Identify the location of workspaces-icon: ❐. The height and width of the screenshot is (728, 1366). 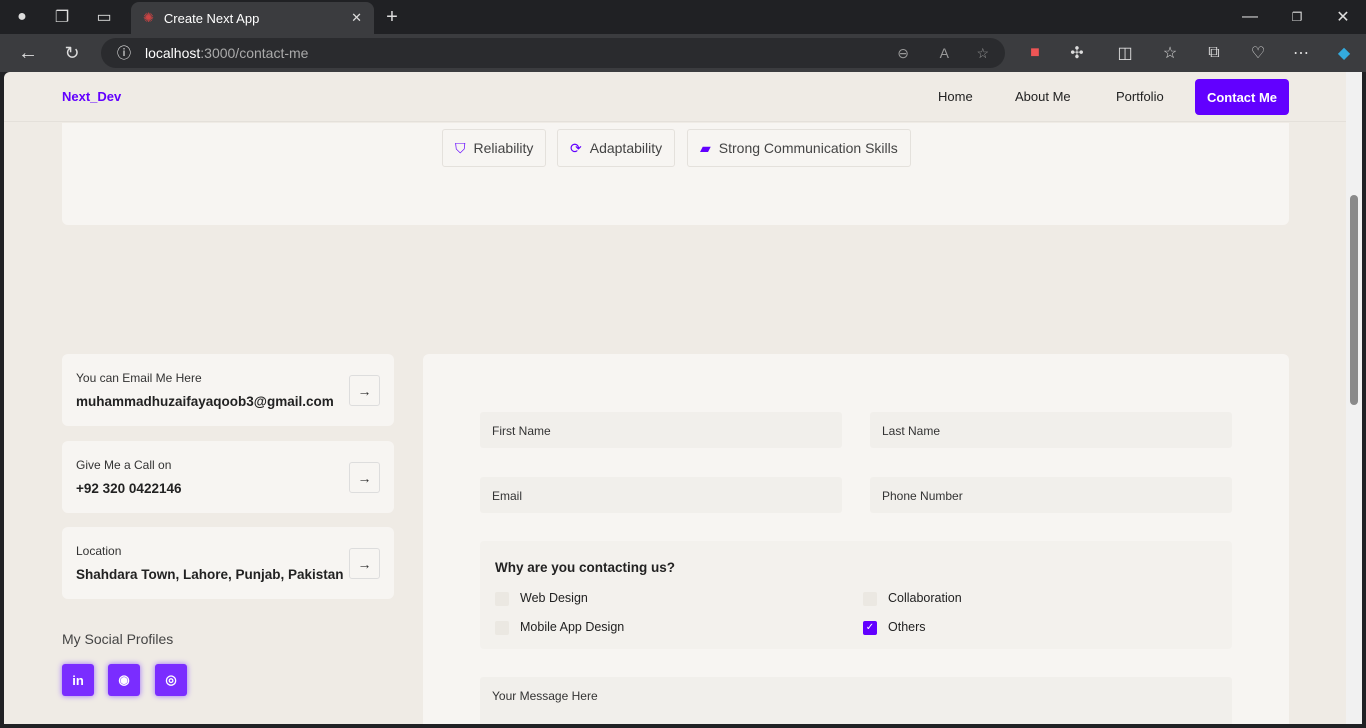
(62, 17).